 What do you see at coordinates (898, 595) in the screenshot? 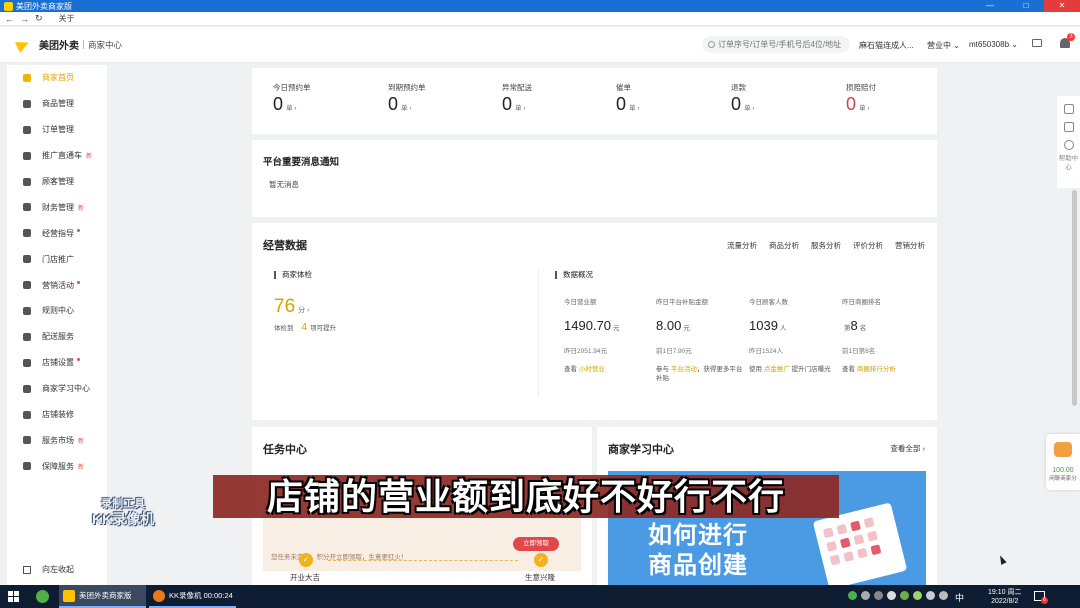
I see `system-tray` at bounding box center [898, 595].